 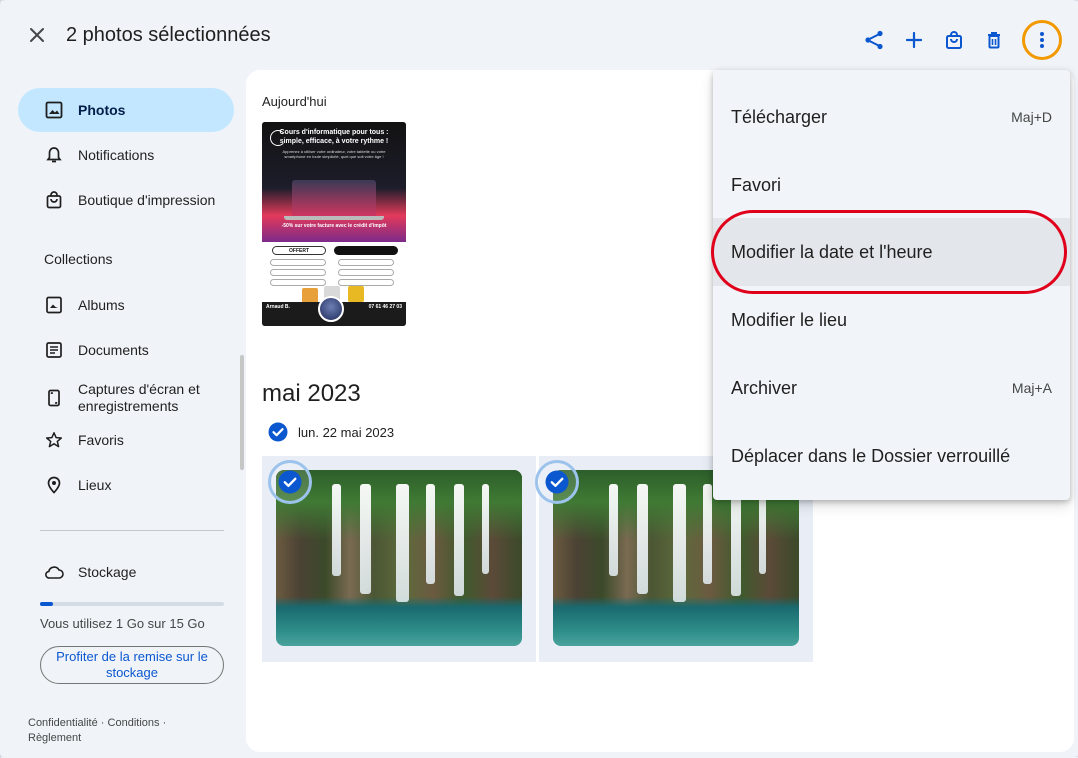 What do you see at coordinates (294, 101) in the screenshot?
I see `today-heading: Aujourd'hui` at bounding box center [294, 101].